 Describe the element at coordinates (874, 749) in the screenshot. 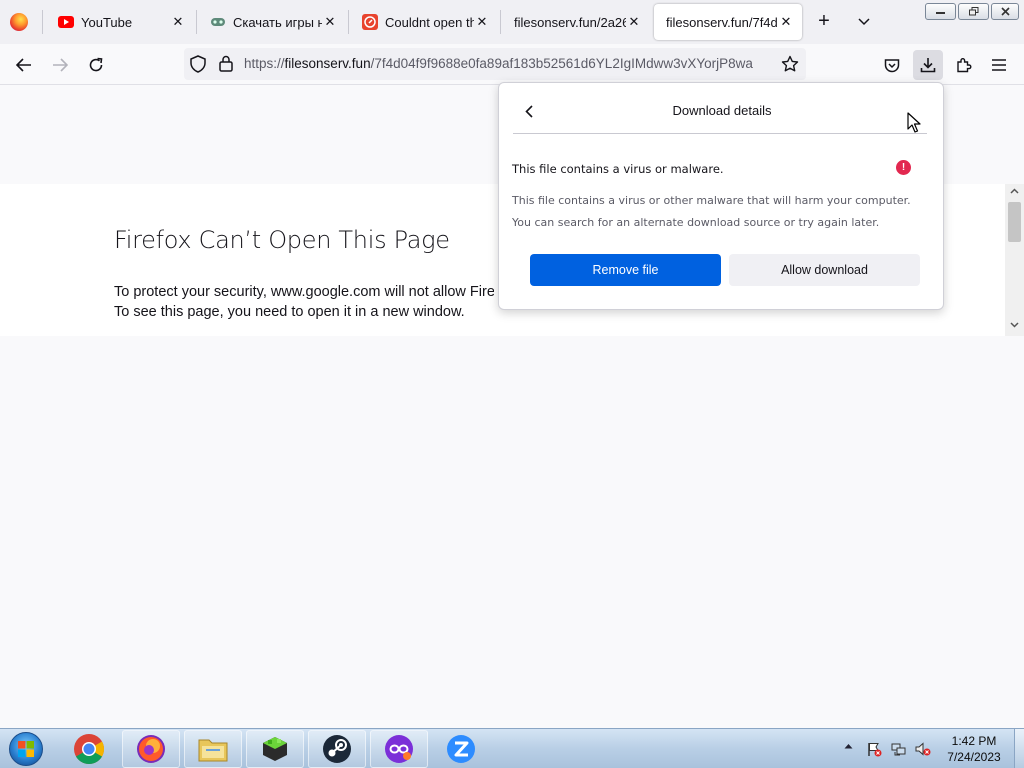

I see `action-center-flag-icon` at that location.